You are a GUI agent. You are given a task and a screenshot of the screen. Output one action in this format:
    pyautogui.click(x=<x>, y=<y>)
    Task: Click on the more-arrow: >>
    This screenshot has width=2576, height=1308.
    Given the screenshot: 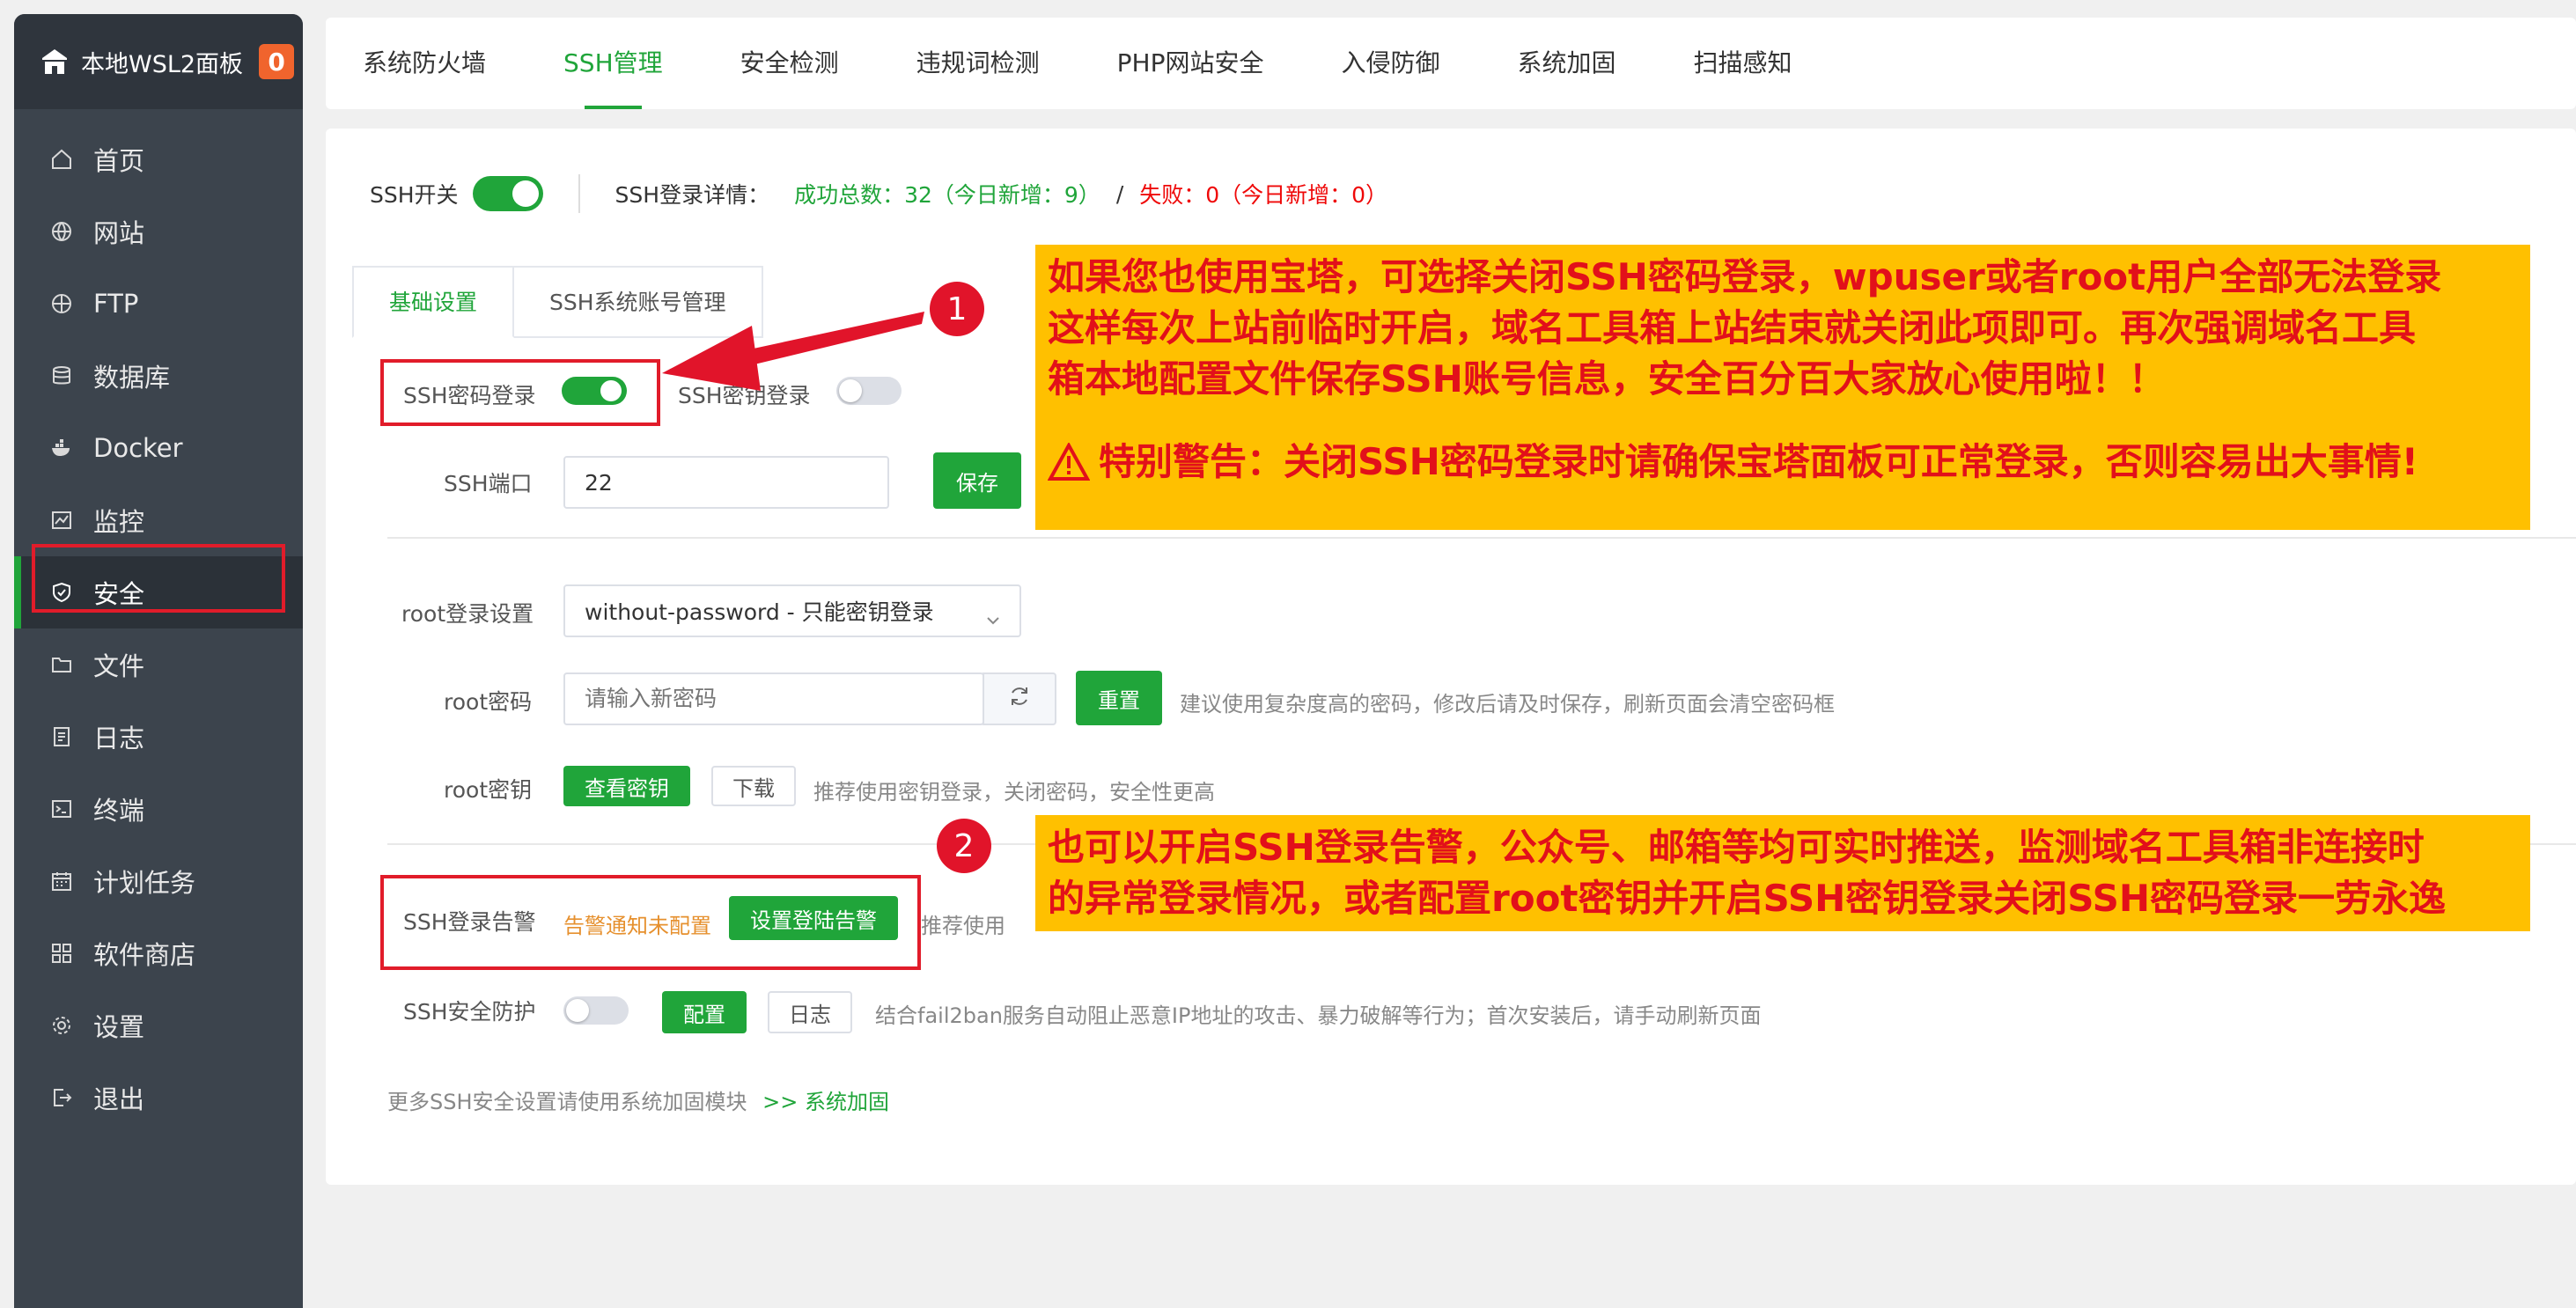 What is the action you would take?
    pyautogui.click(x=781, y=1102)
    